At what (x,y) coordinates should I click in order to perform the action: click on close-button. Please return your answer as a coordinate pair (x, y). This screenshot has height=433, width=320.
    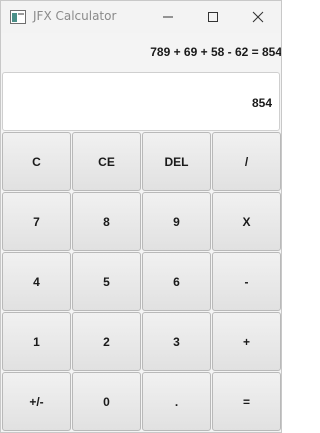
    Looking at the image, I should click on (258, 17).